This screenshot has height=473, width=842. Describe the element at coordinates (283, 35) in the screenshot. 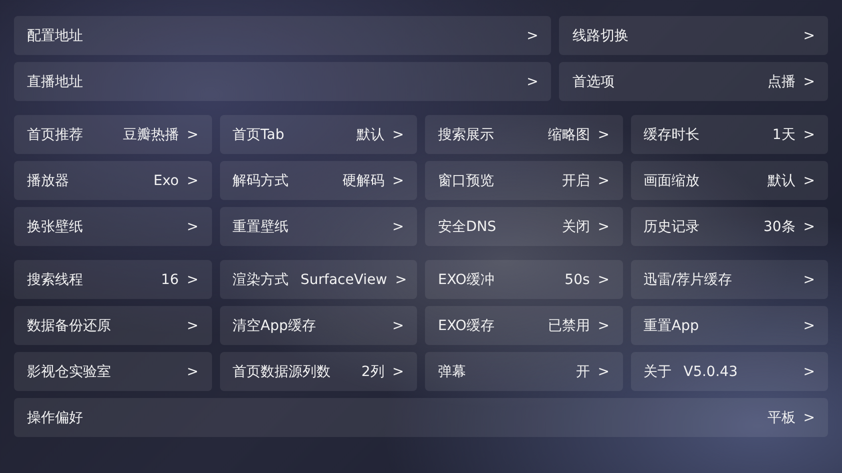

I see `settings-item: 配置地址 >` at that location.